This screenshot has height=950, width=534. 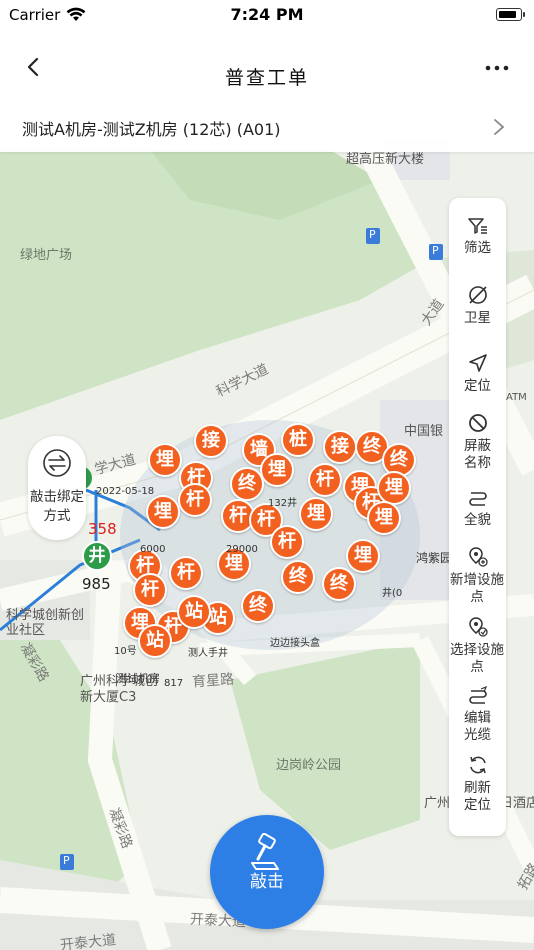 What do you see at coordinates (477, 423) in the screenshot?
I see `block-icon` at bounding box center [477, 423].